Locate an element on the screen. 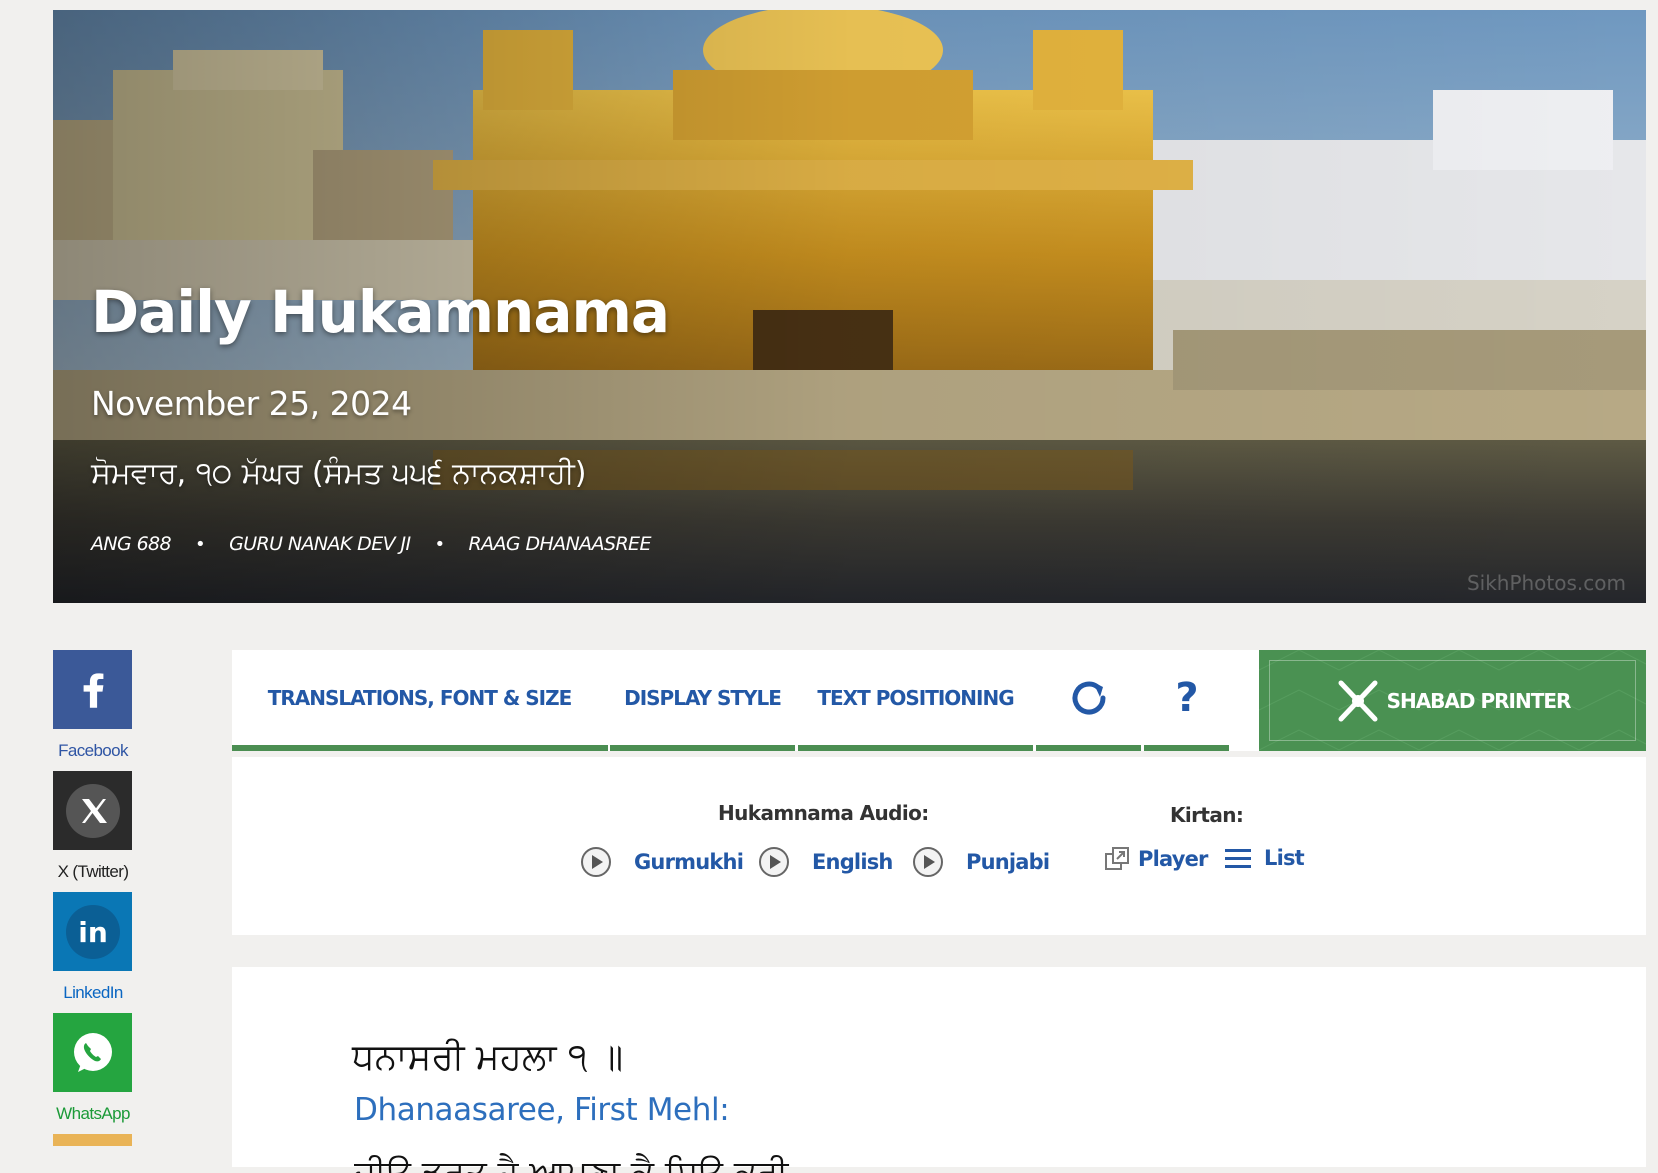 This screenshot has width=1658, height=1173. more-share-button is located at coordinates (93, 1140).